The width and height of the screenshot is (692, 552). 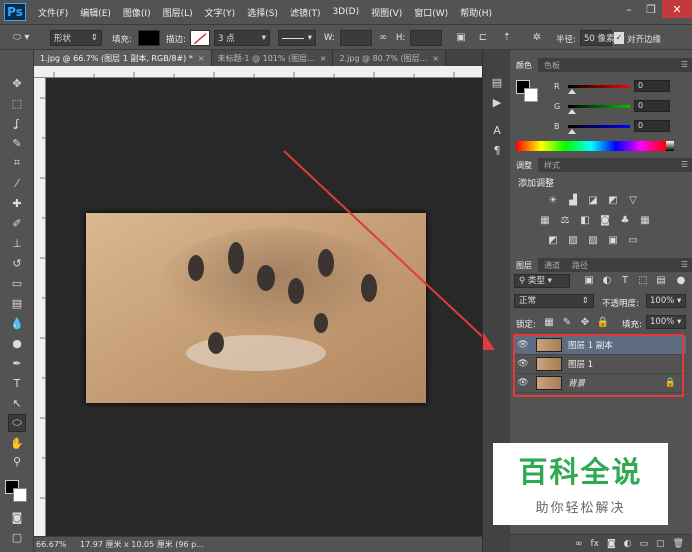 What do you see at coordinates (607, 281) in the screenshot?
I see `filter-adjust-icon: ◐` at bounding box center [607, 281].